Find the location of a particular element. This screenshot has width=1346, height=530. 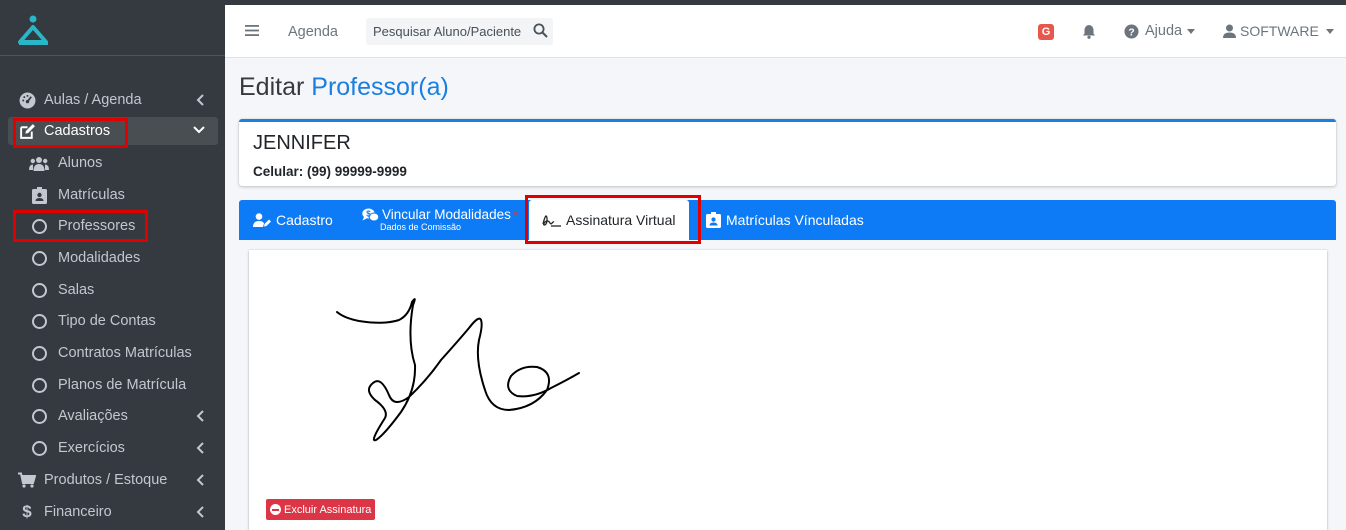

sidebar-item-cadastros: Cadastros is located at coordinates (113, 131).